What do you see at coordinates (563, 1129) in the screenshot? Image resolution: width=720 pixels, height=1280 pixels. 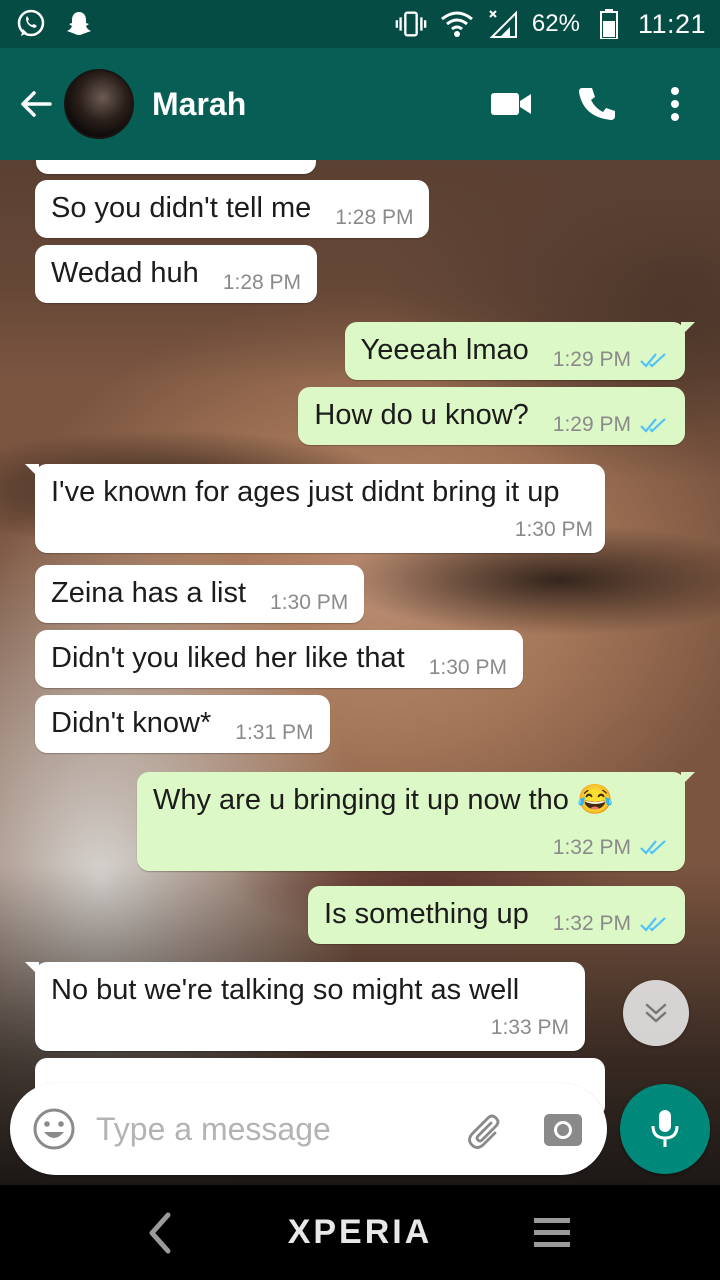 I see `camera-icon` at bounding box center [563, 1129].